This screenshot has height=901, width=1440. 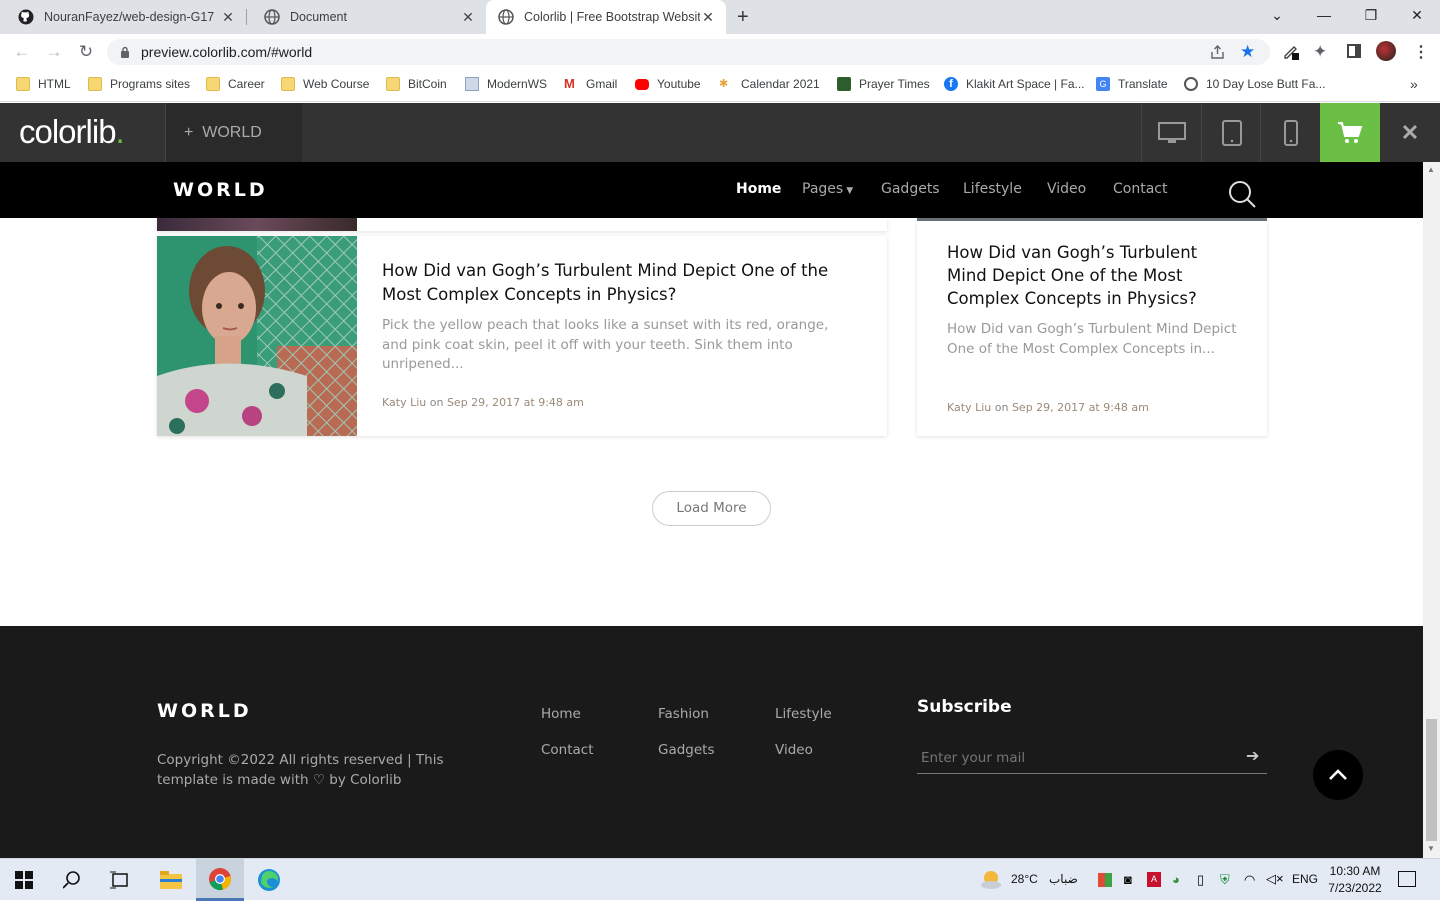 I want to click on subscribe-email-input, so click(x=1092, y=758).